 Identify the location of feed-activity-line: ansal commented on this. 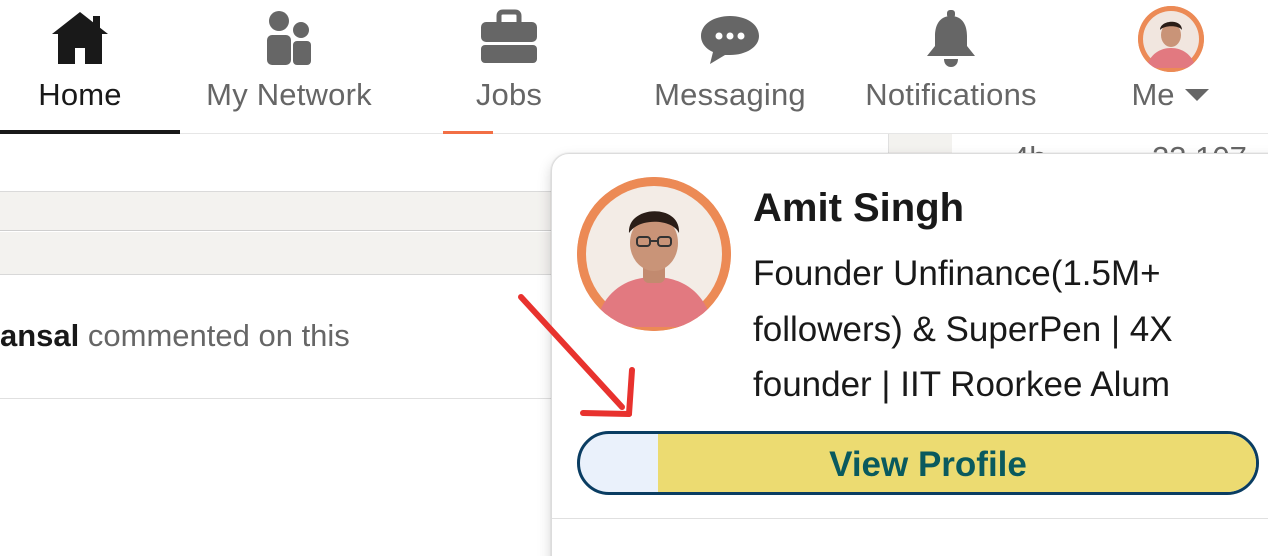
(175, 336).